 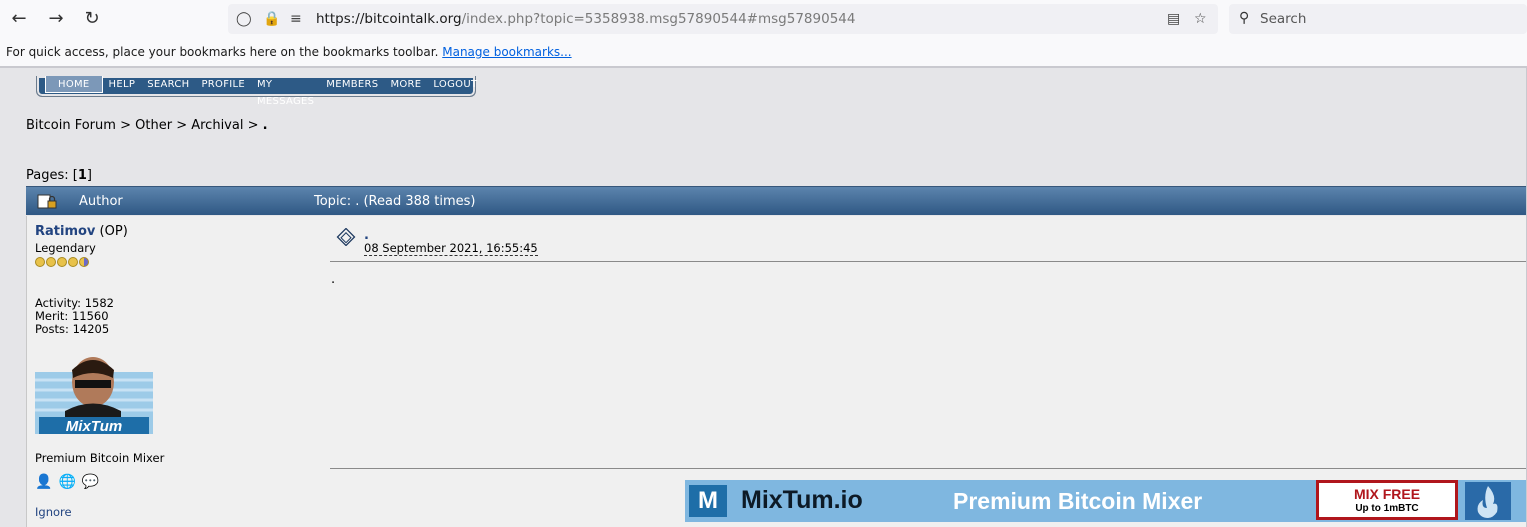 I want to click on poster-rank: Legendary, so click(x=65, y=248).